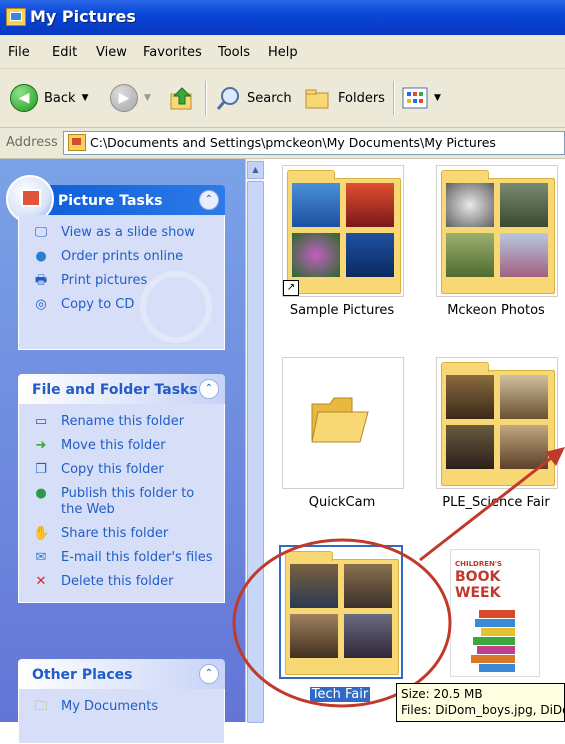 This screenshot has height=744, width=565. I want to click on picture-tasks-title: Picture Tasks, so click(110, 201).